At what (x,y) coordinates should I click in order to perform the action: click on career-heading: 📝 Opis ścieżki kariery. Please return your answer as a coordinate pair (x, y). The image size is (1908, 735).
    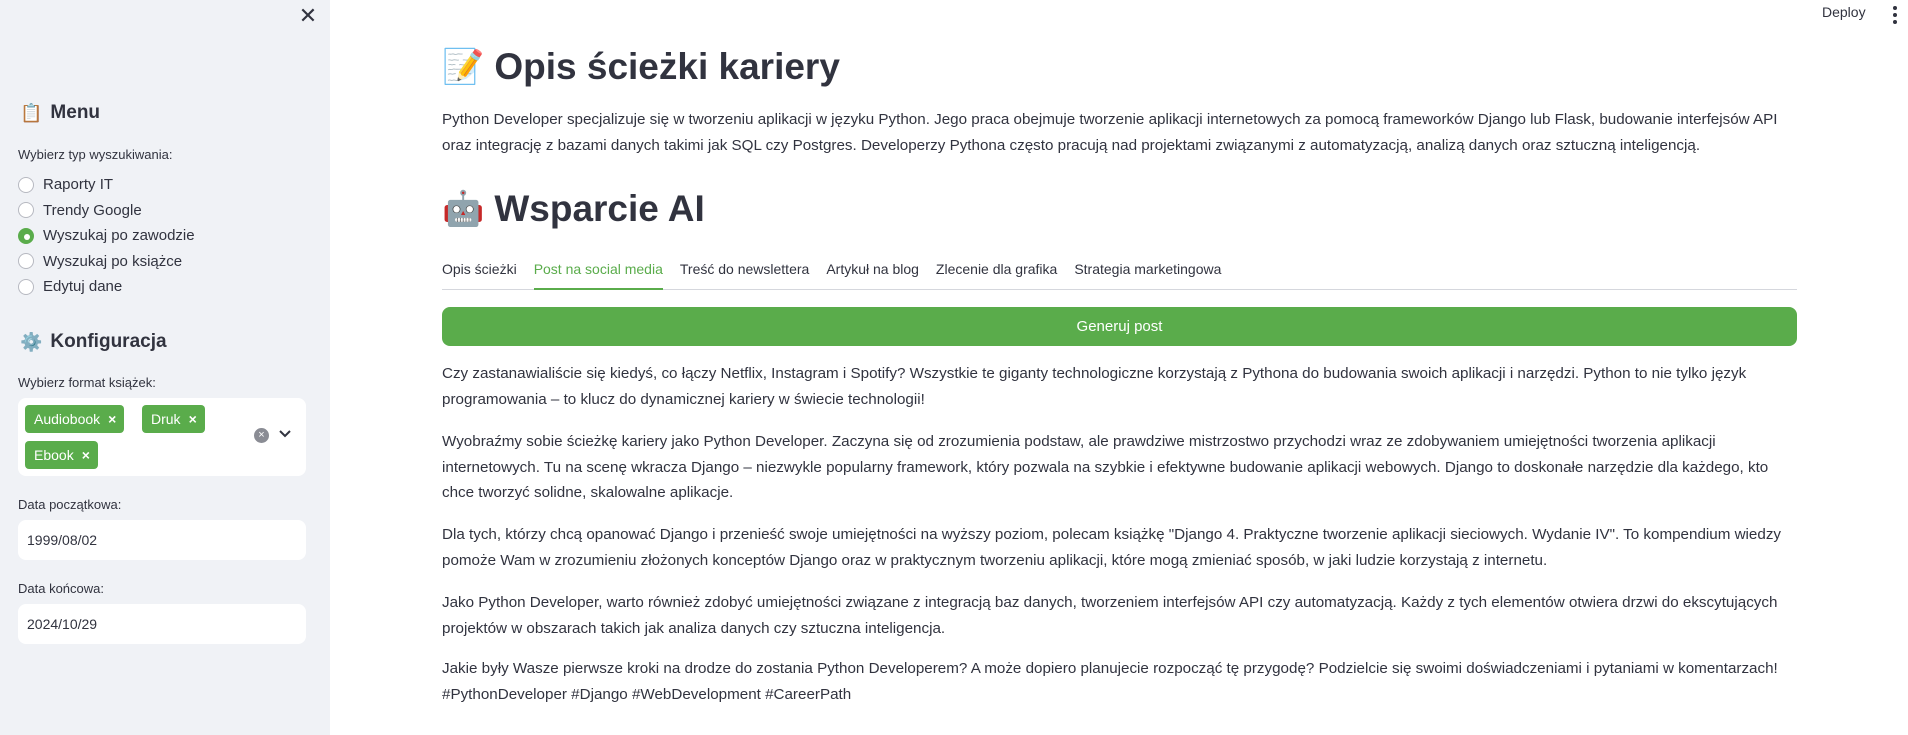
    Looking at the image, I should click on (641, 67).